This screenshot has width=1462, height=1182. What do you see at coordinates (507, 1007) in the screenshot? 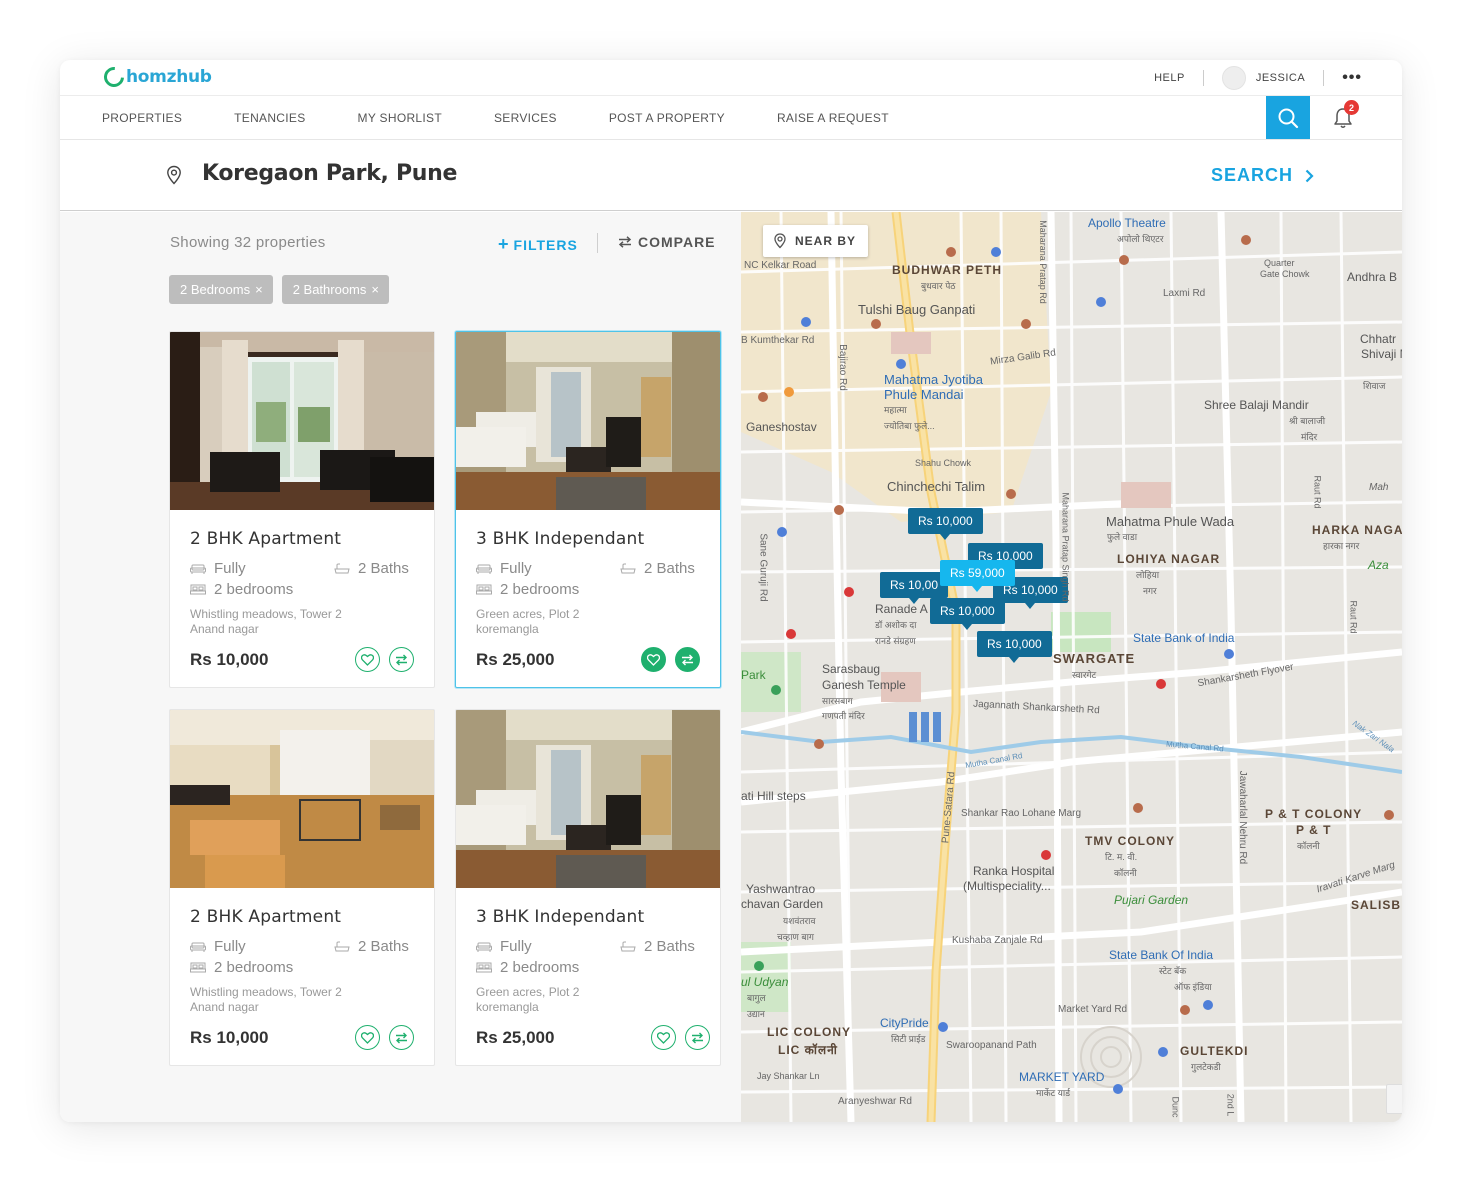
I see `address-line: koremangla` at bounding box center [507, 1007].